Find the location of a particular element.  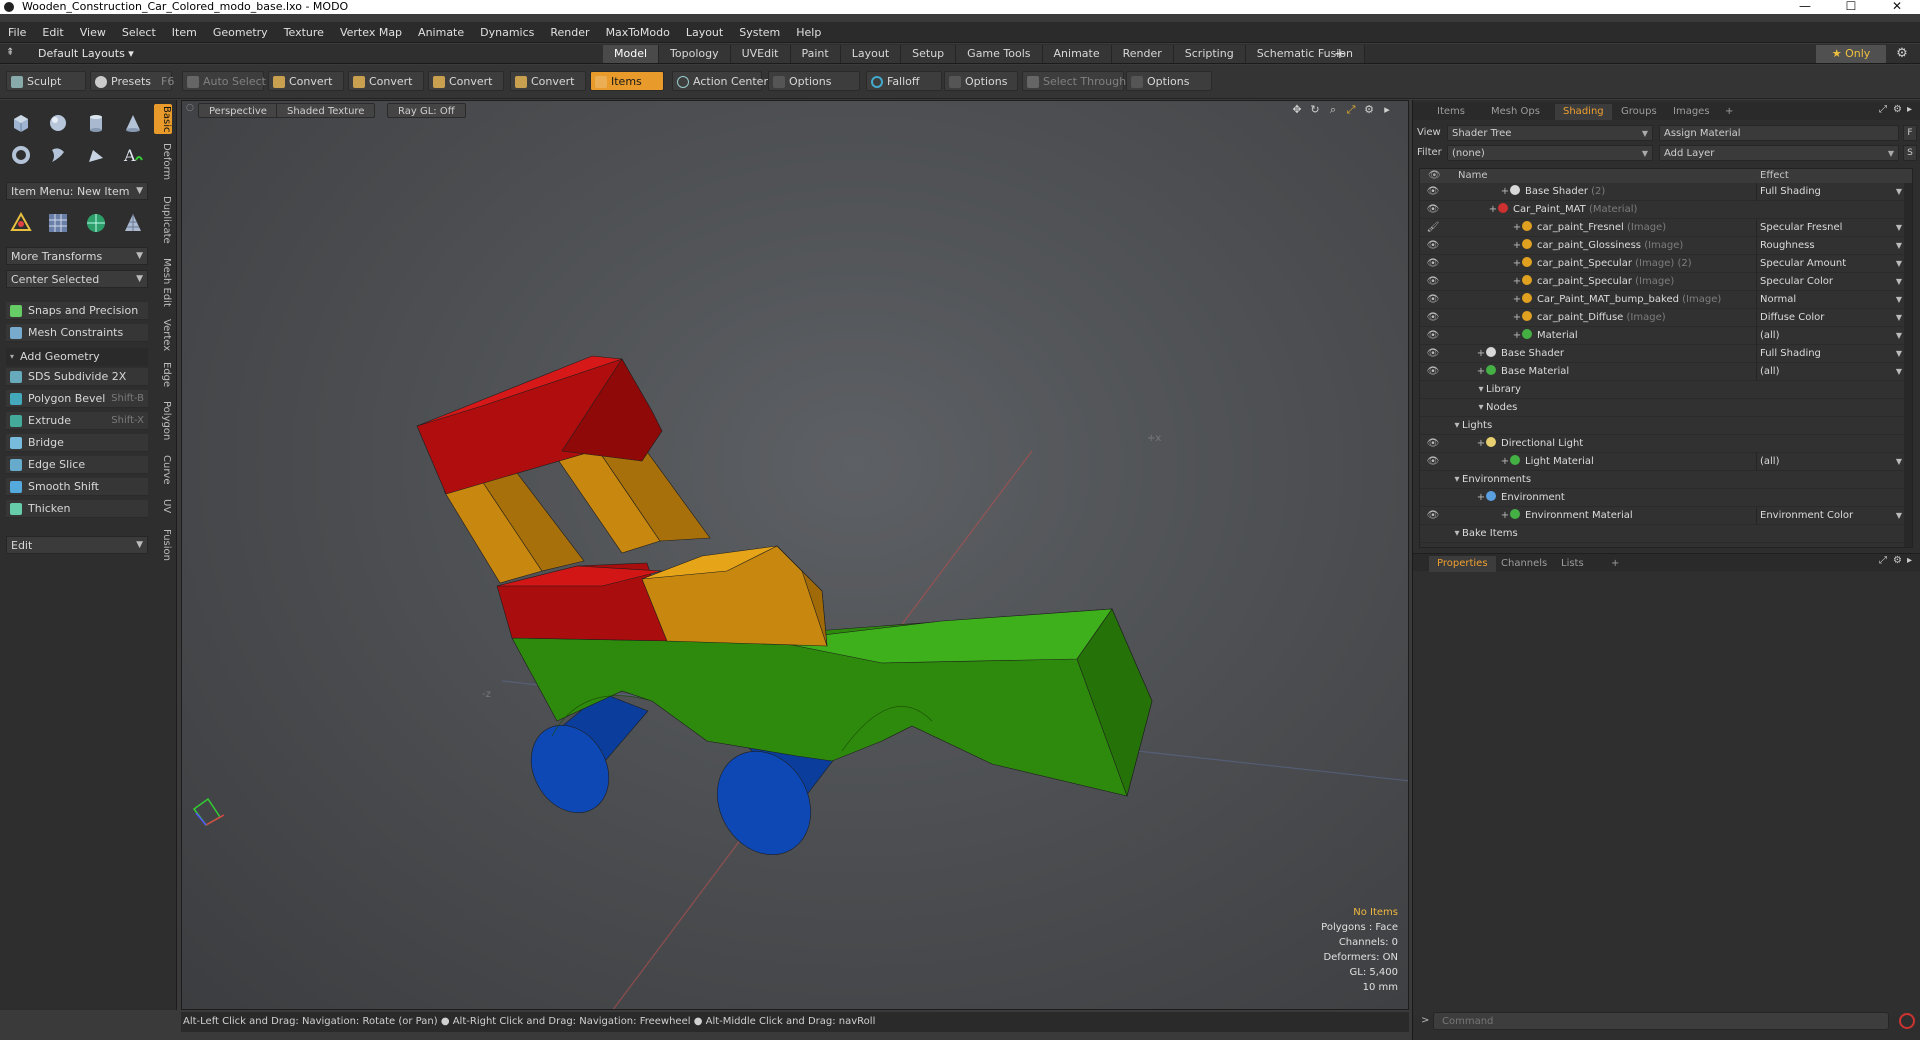

menu-edit: Edit is located at coordinates (52, 32).